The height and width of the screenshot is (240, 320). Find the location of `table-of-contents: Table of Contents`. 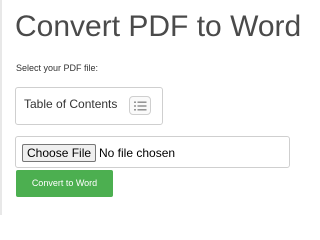

table-of-contents: Table of Contents is located at coordinates (89, 106).